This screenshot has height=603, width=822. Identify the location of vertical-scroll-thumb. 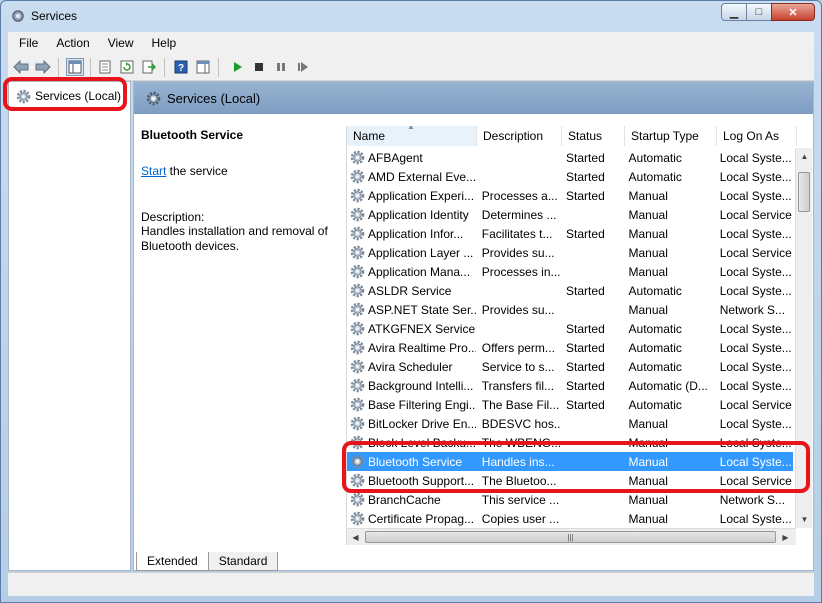
(804, 192).